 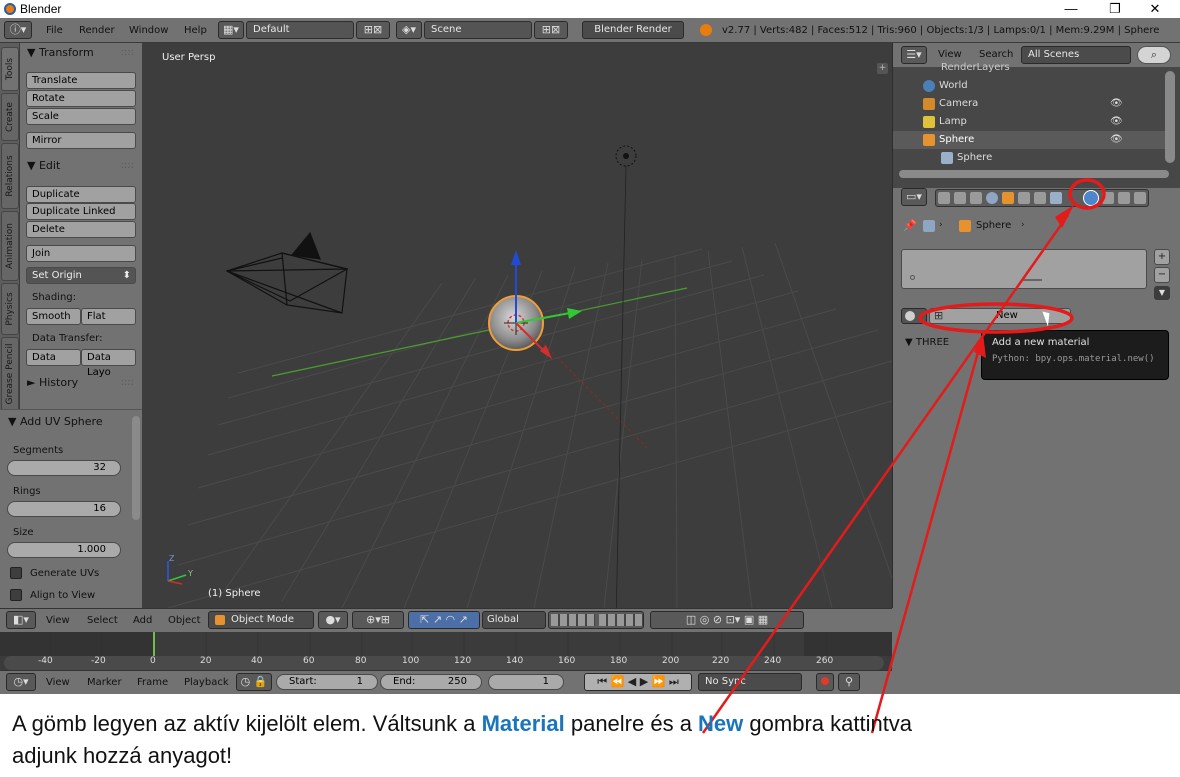 I want to click on new-highlight: New, so click(x=721, y=723).